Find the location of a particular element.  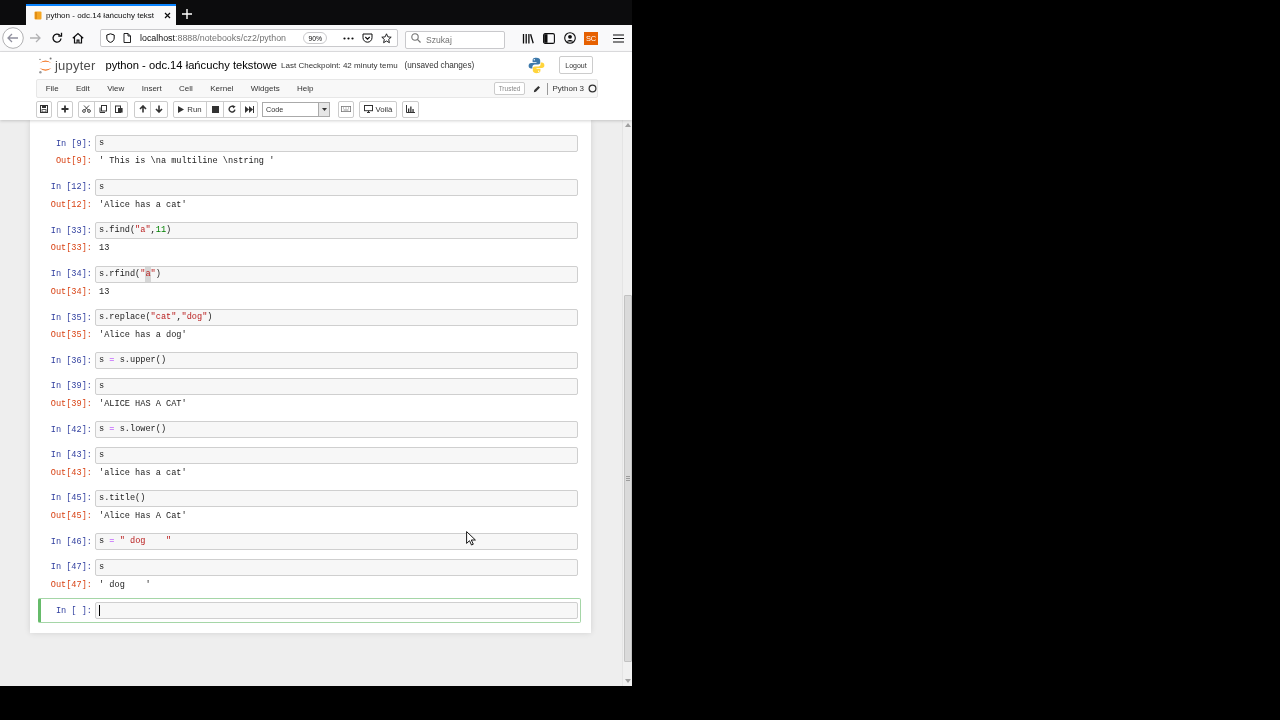

stop-icon is located at coordinates (215, 109).